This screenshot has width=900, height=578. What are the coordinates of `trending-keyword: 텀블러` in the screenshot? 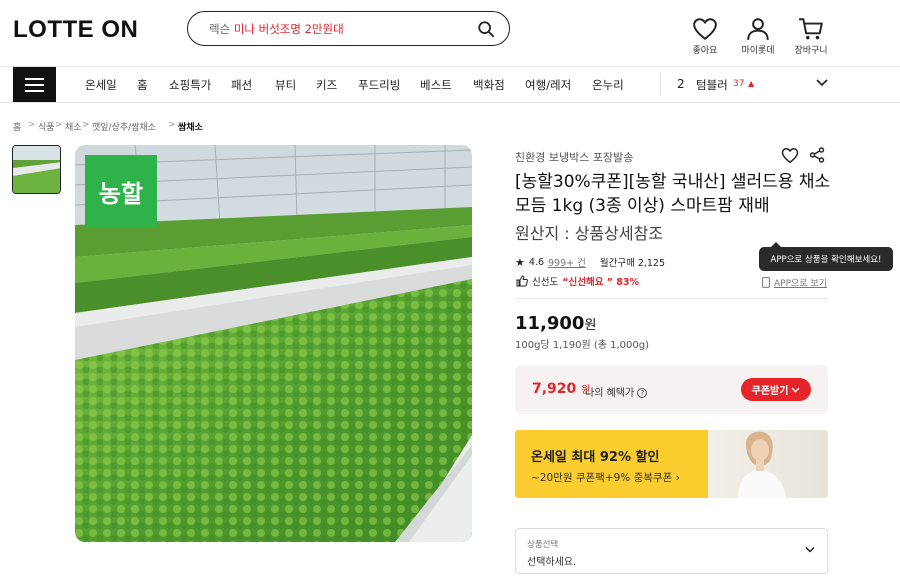 It's located at (712, 85).